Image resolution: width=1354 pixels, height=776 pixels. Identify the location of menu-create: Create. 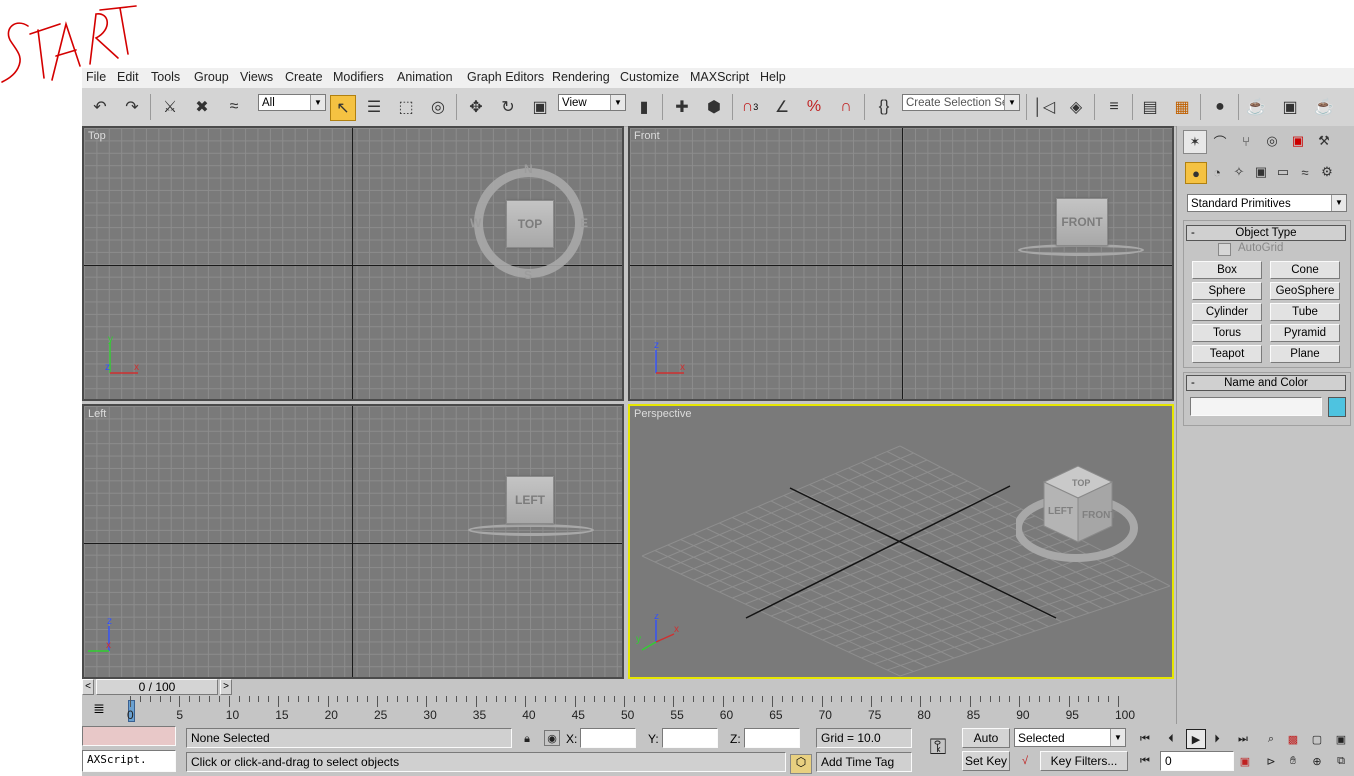
(304, 77).